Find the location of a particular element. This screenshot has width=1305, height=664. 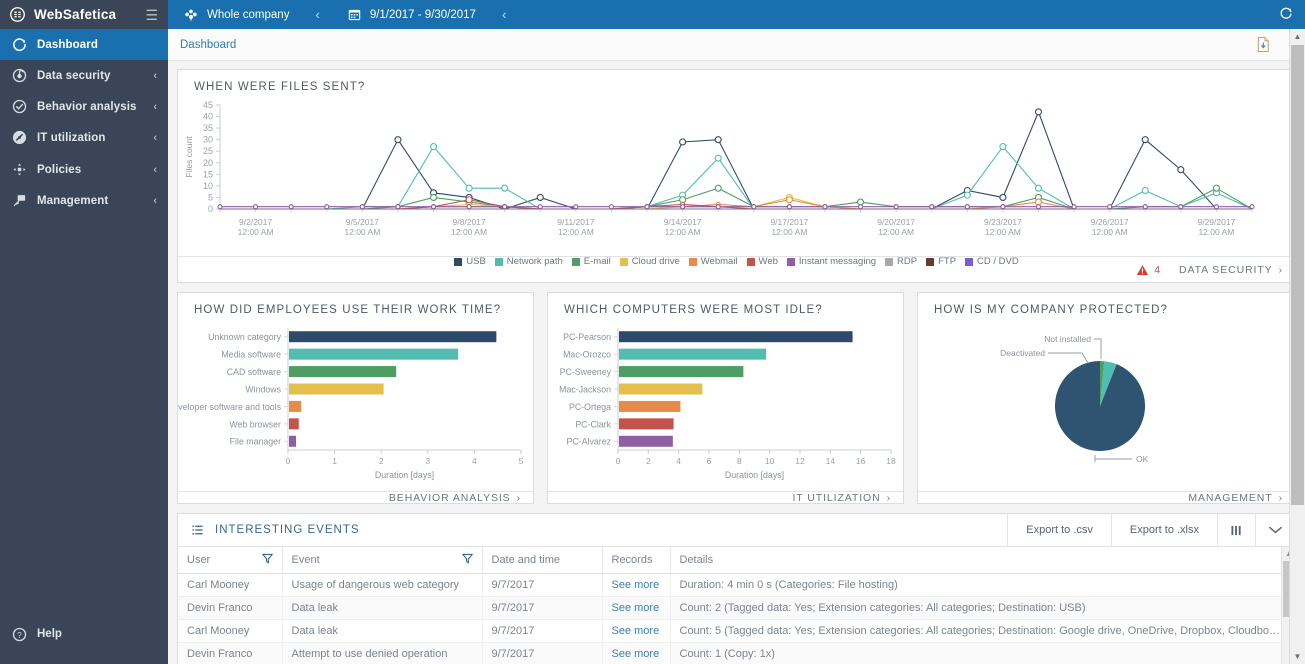

svg-text: 16 is located at coordinates (861, 461).